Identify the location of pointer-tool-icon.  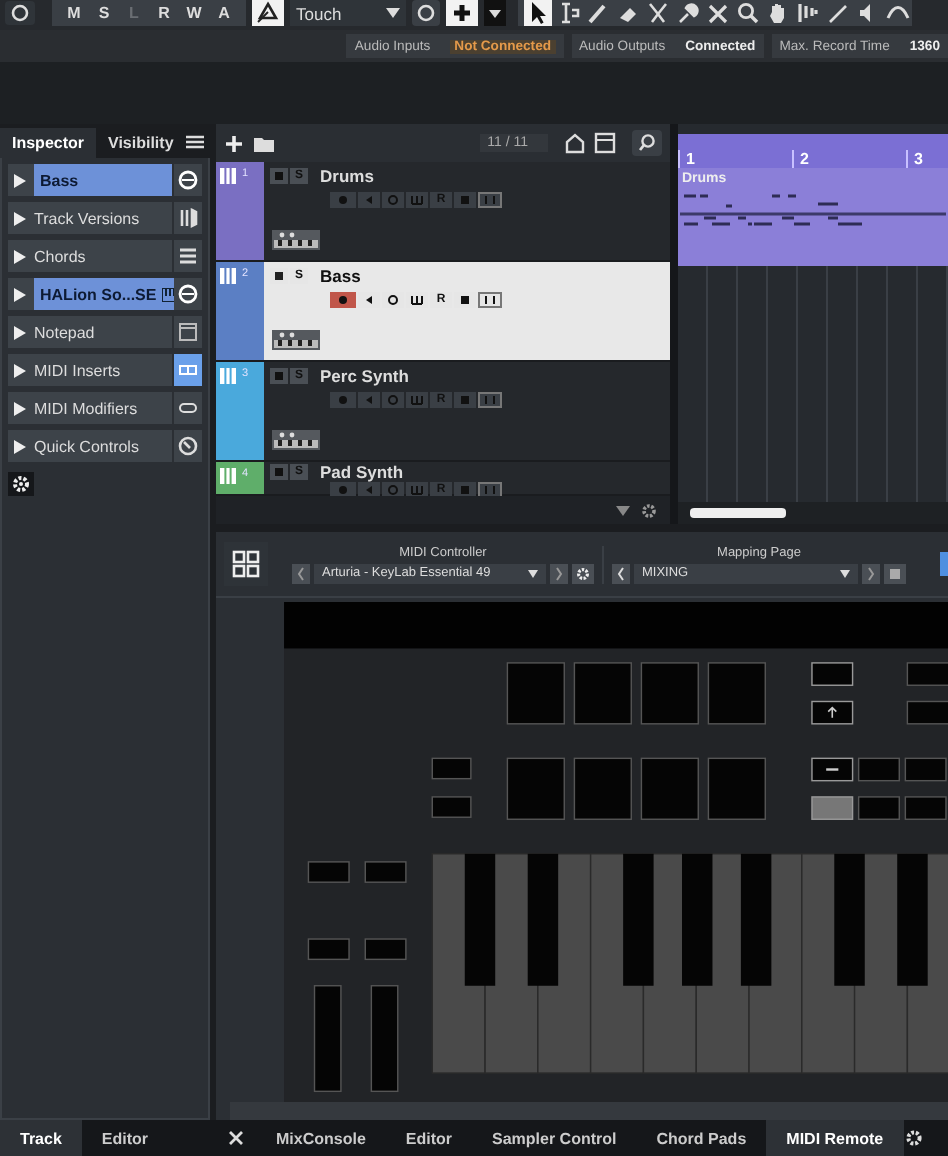
(538, 13).